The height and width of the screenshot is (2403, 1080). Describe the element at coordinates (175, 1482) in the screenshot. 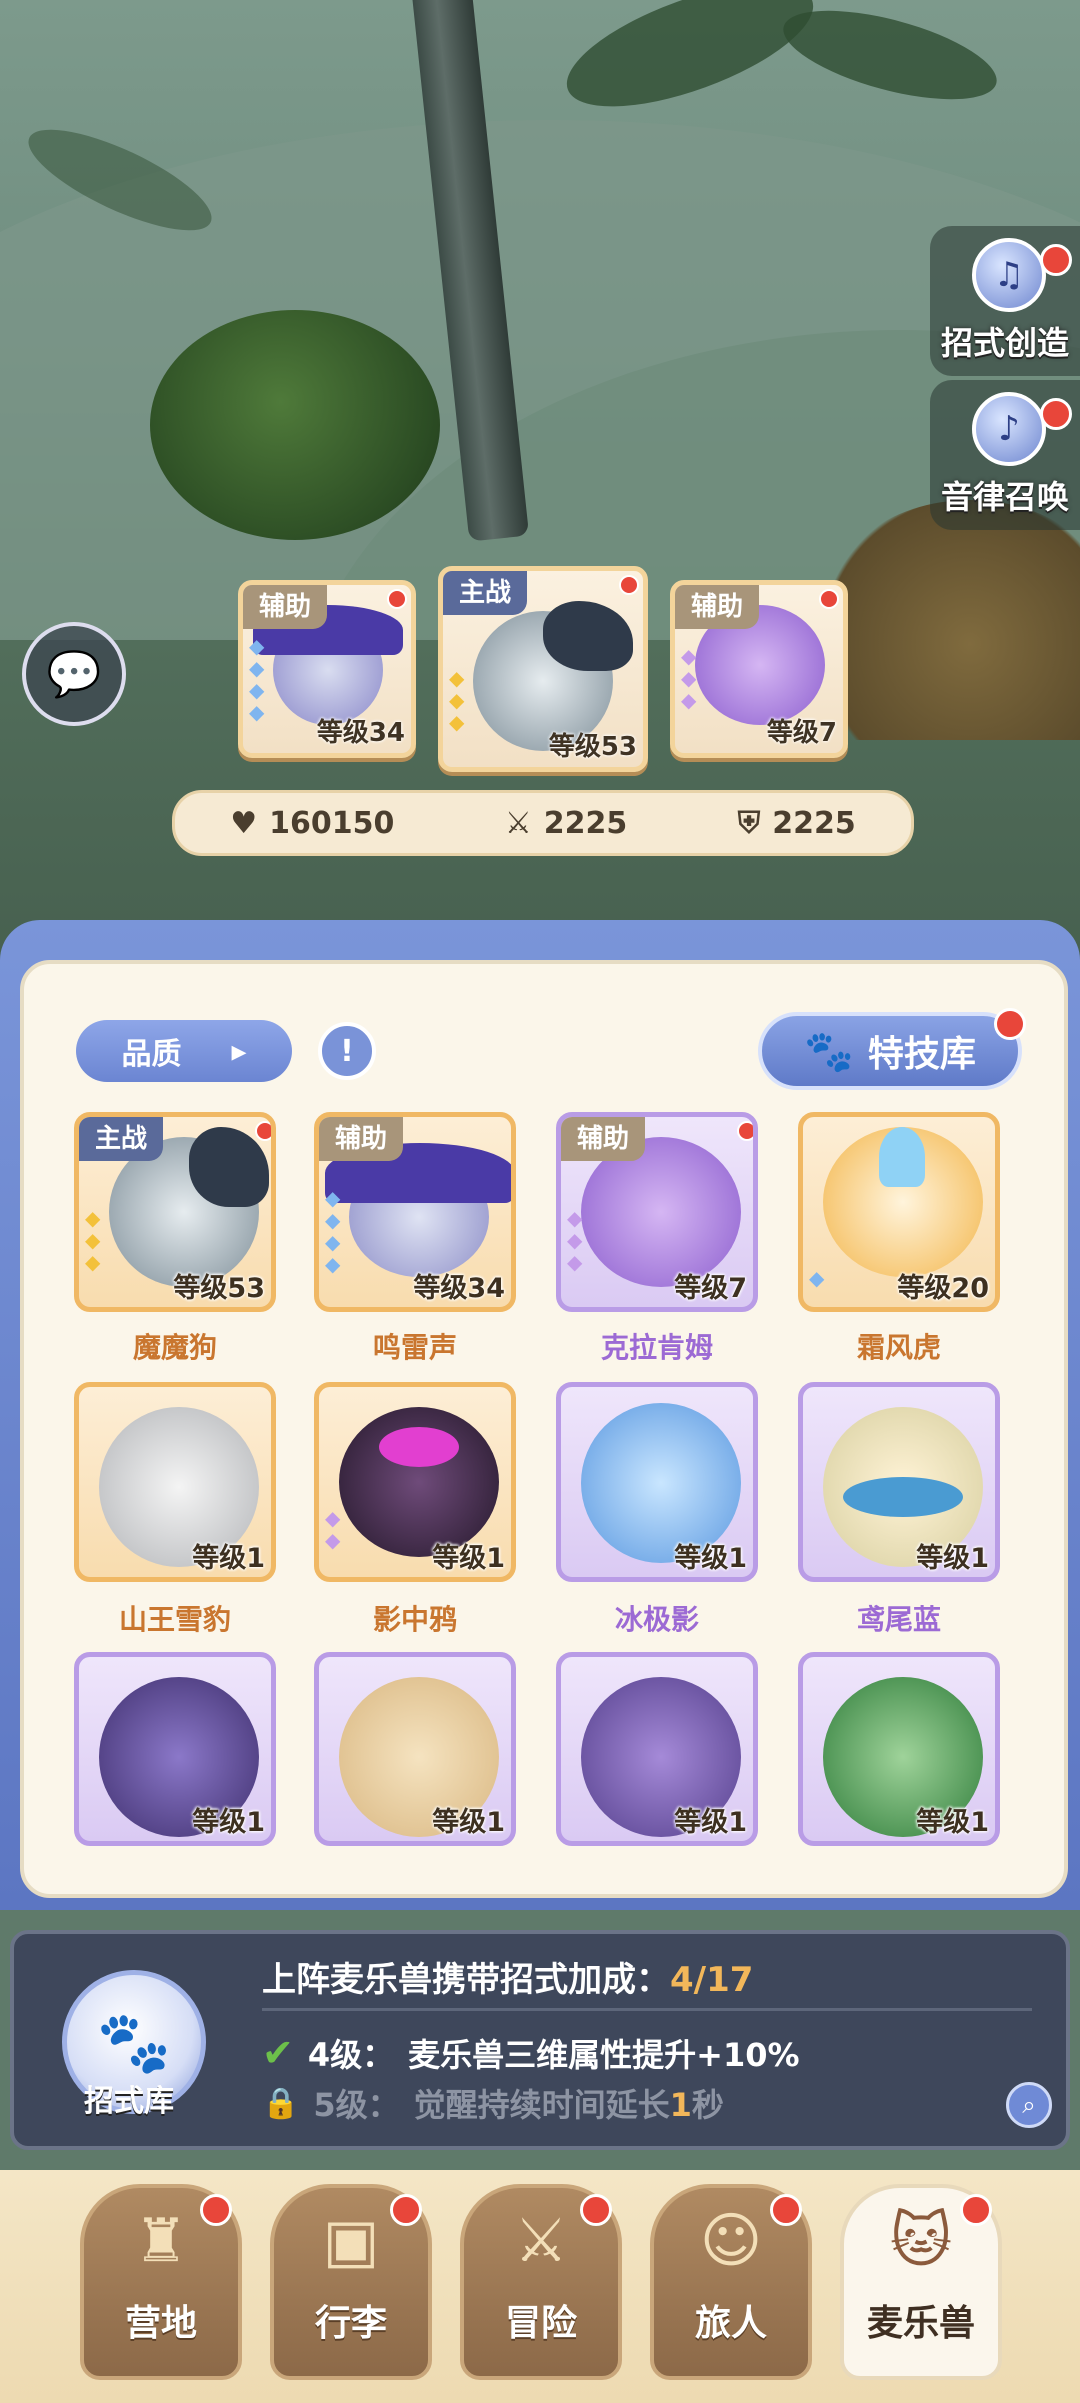

I see `pet-card-shanwangxuebao: 等级1` at that location.